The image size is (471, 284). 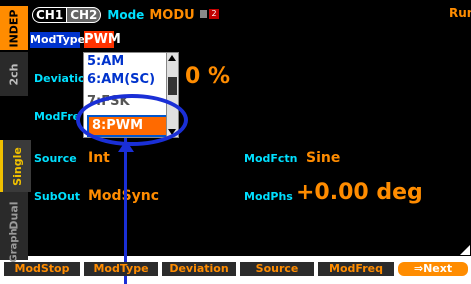 I want to click on deviation-value: 0 %, so click(x=207, y=76).